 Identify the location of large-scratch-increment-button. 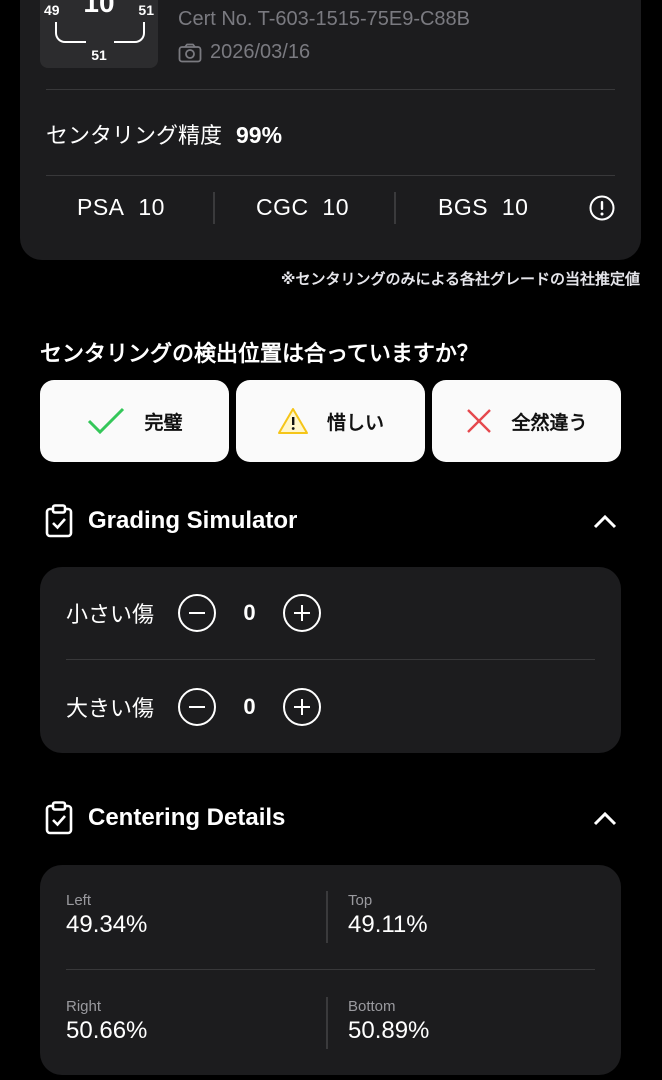
(302, 707).